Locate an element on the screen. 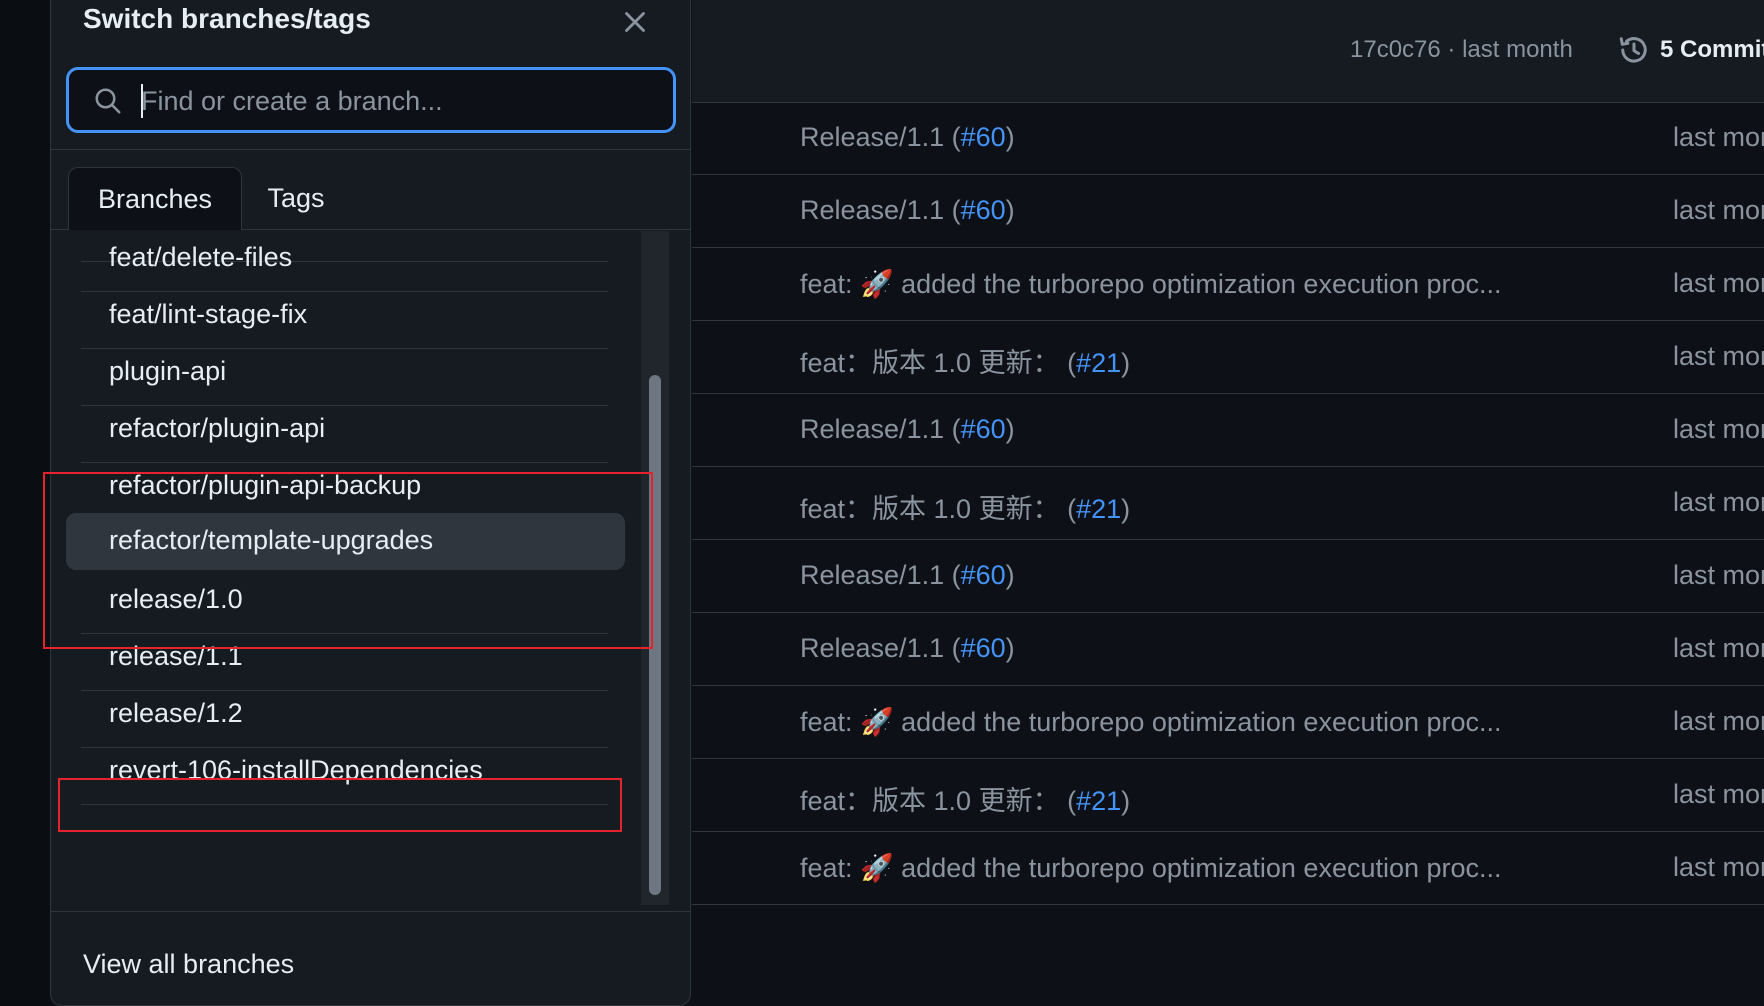  search-icon is located at coordinates (108, 101).